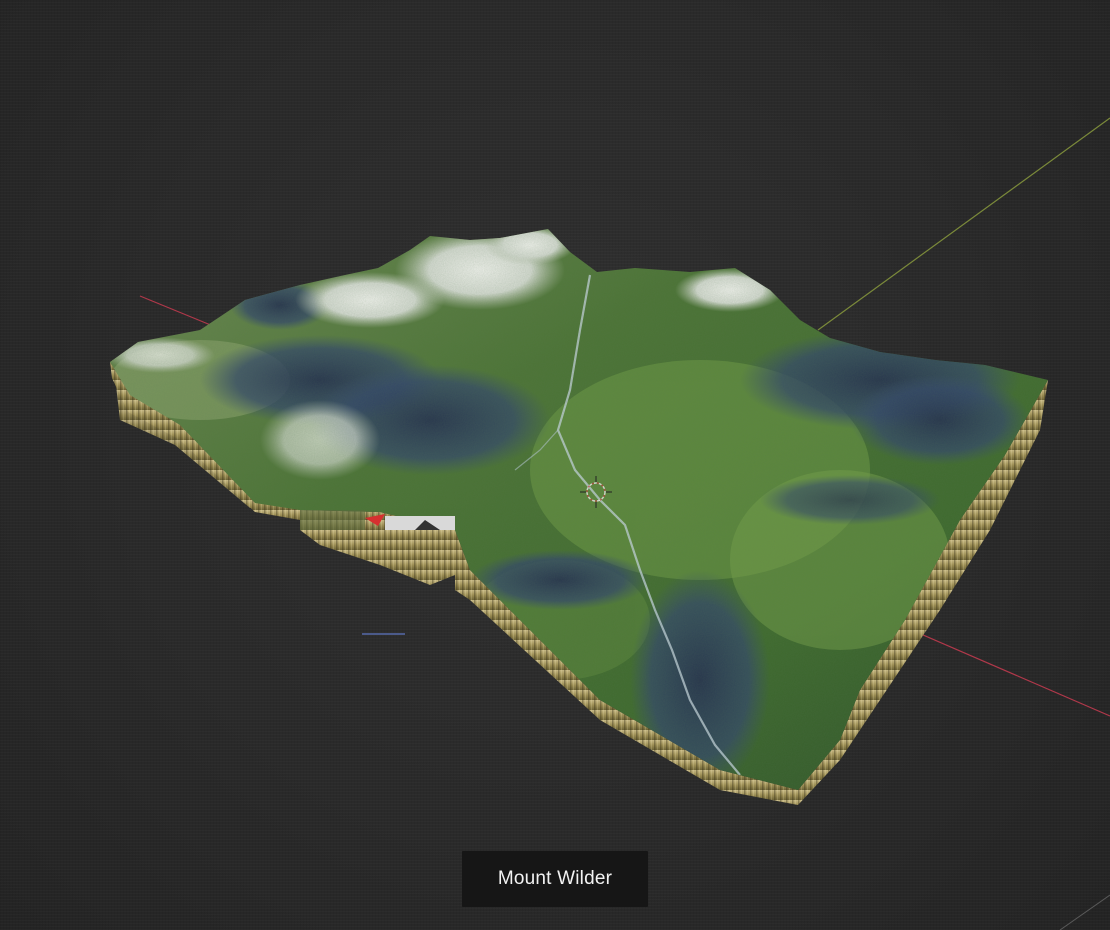 The width and height of the screenshot is (1110, 930). What do you see at coordinates (1004, 670) in the screenshot?
I see `x-axis-line-right` at bounding box center [1004, 670].